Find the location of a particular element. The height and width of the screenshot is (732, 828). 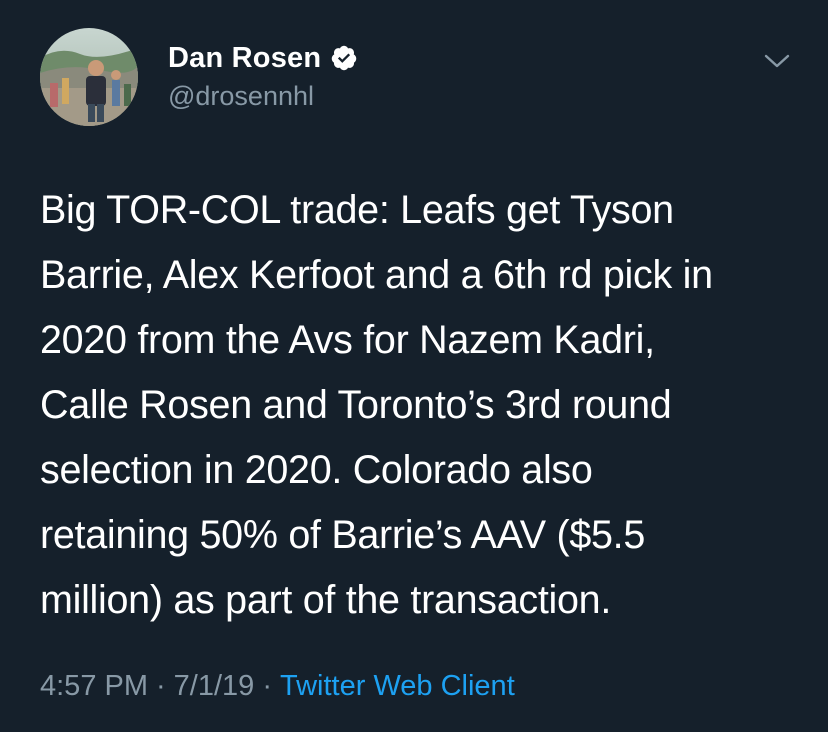

chevron-down-icon is located at coordinates (777, 61).